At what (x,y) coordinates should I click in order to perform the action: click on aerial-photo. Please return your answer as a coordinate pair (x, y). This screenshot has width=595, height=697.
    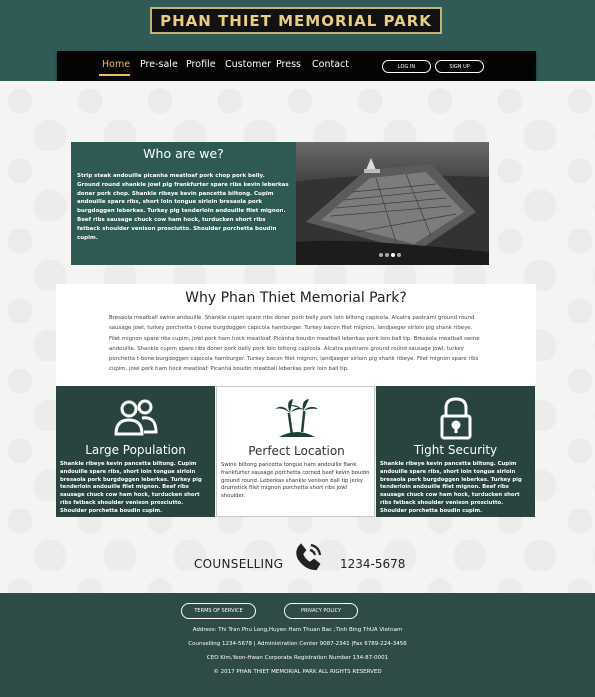
    Looking at the image, I should click on (392, 203).